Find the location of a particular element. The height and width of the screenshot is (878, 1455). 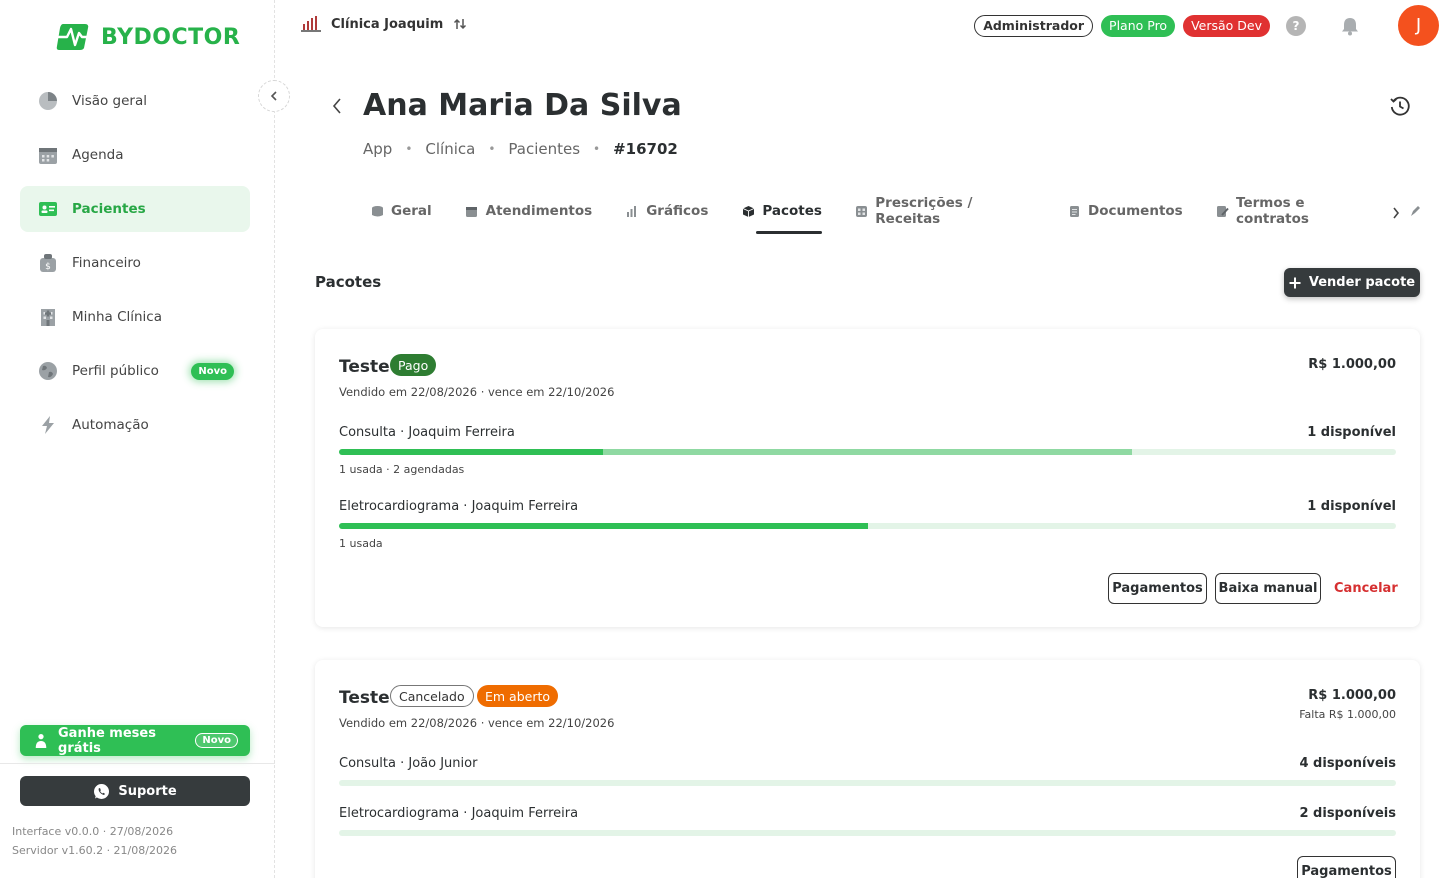

sidebar-item-minha-clinica: Minha Clínica is located at coordinates (135, 317).